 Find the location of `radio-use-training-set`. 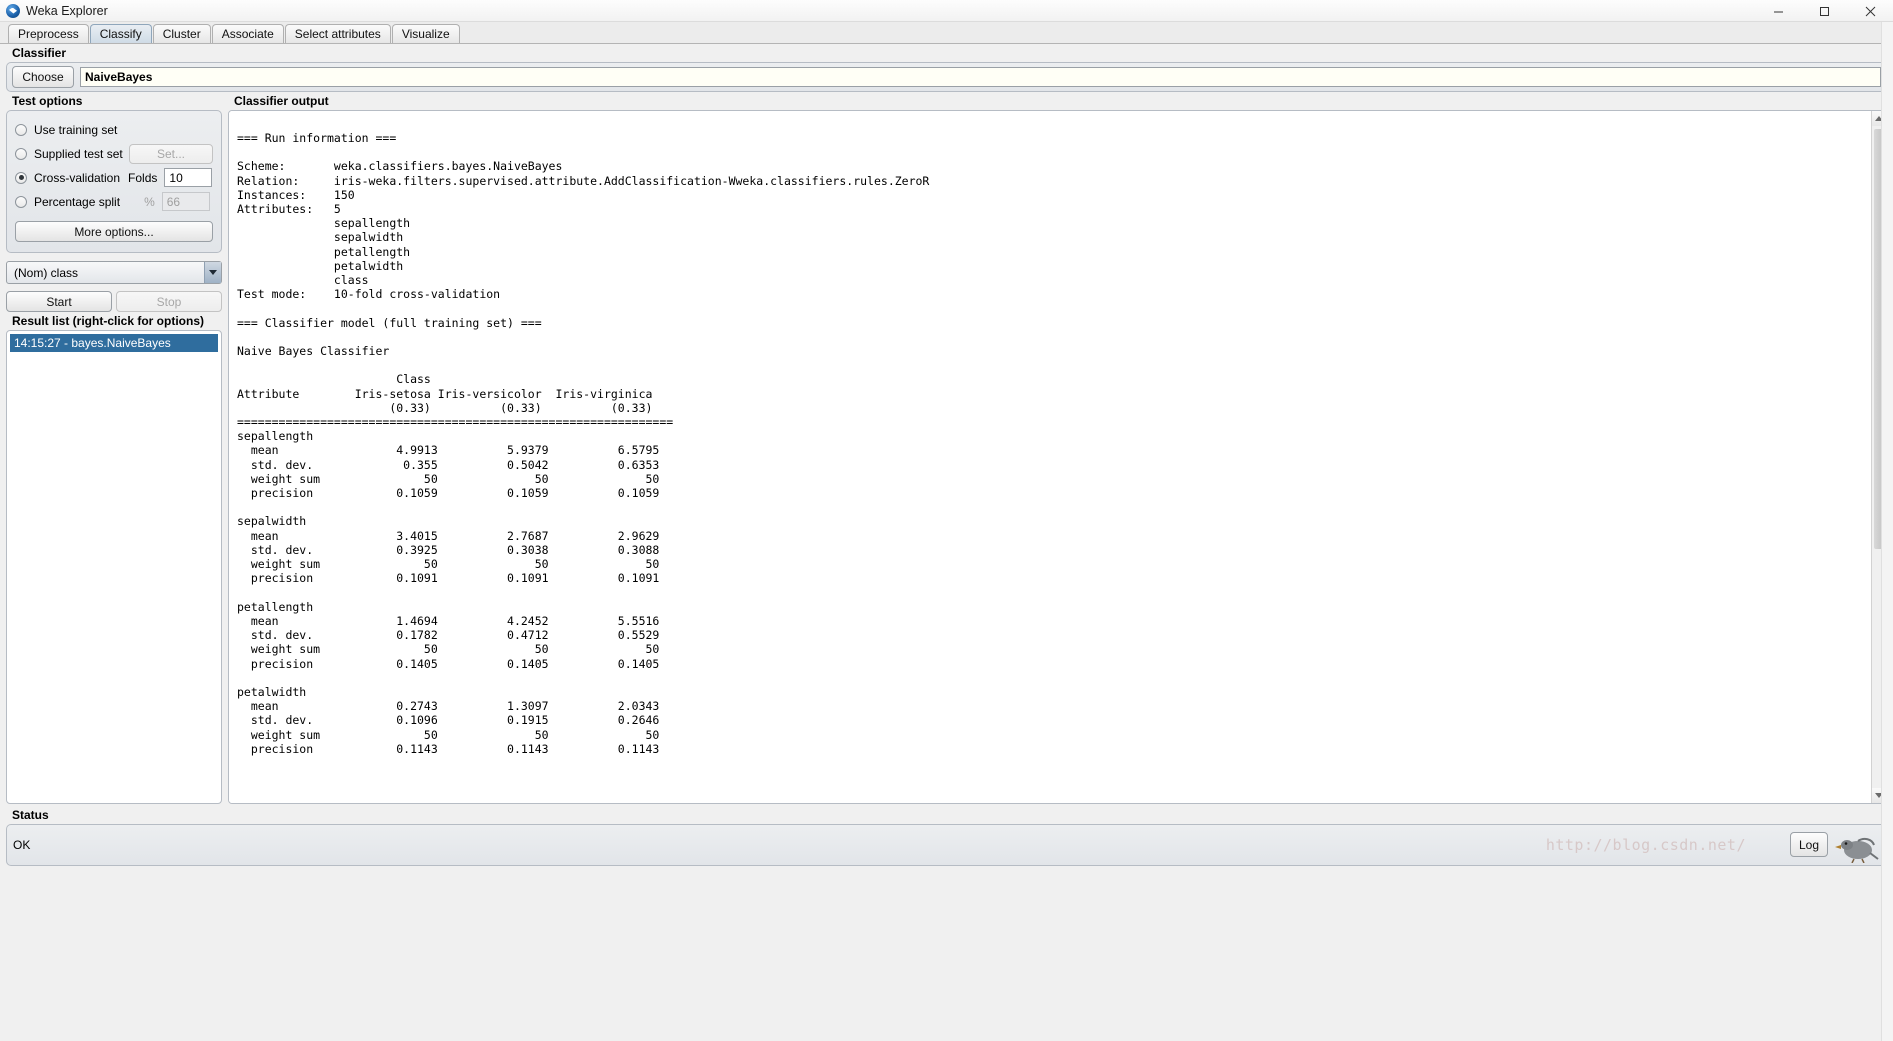

radio-use-training-set is located at coordinates (21, 129).